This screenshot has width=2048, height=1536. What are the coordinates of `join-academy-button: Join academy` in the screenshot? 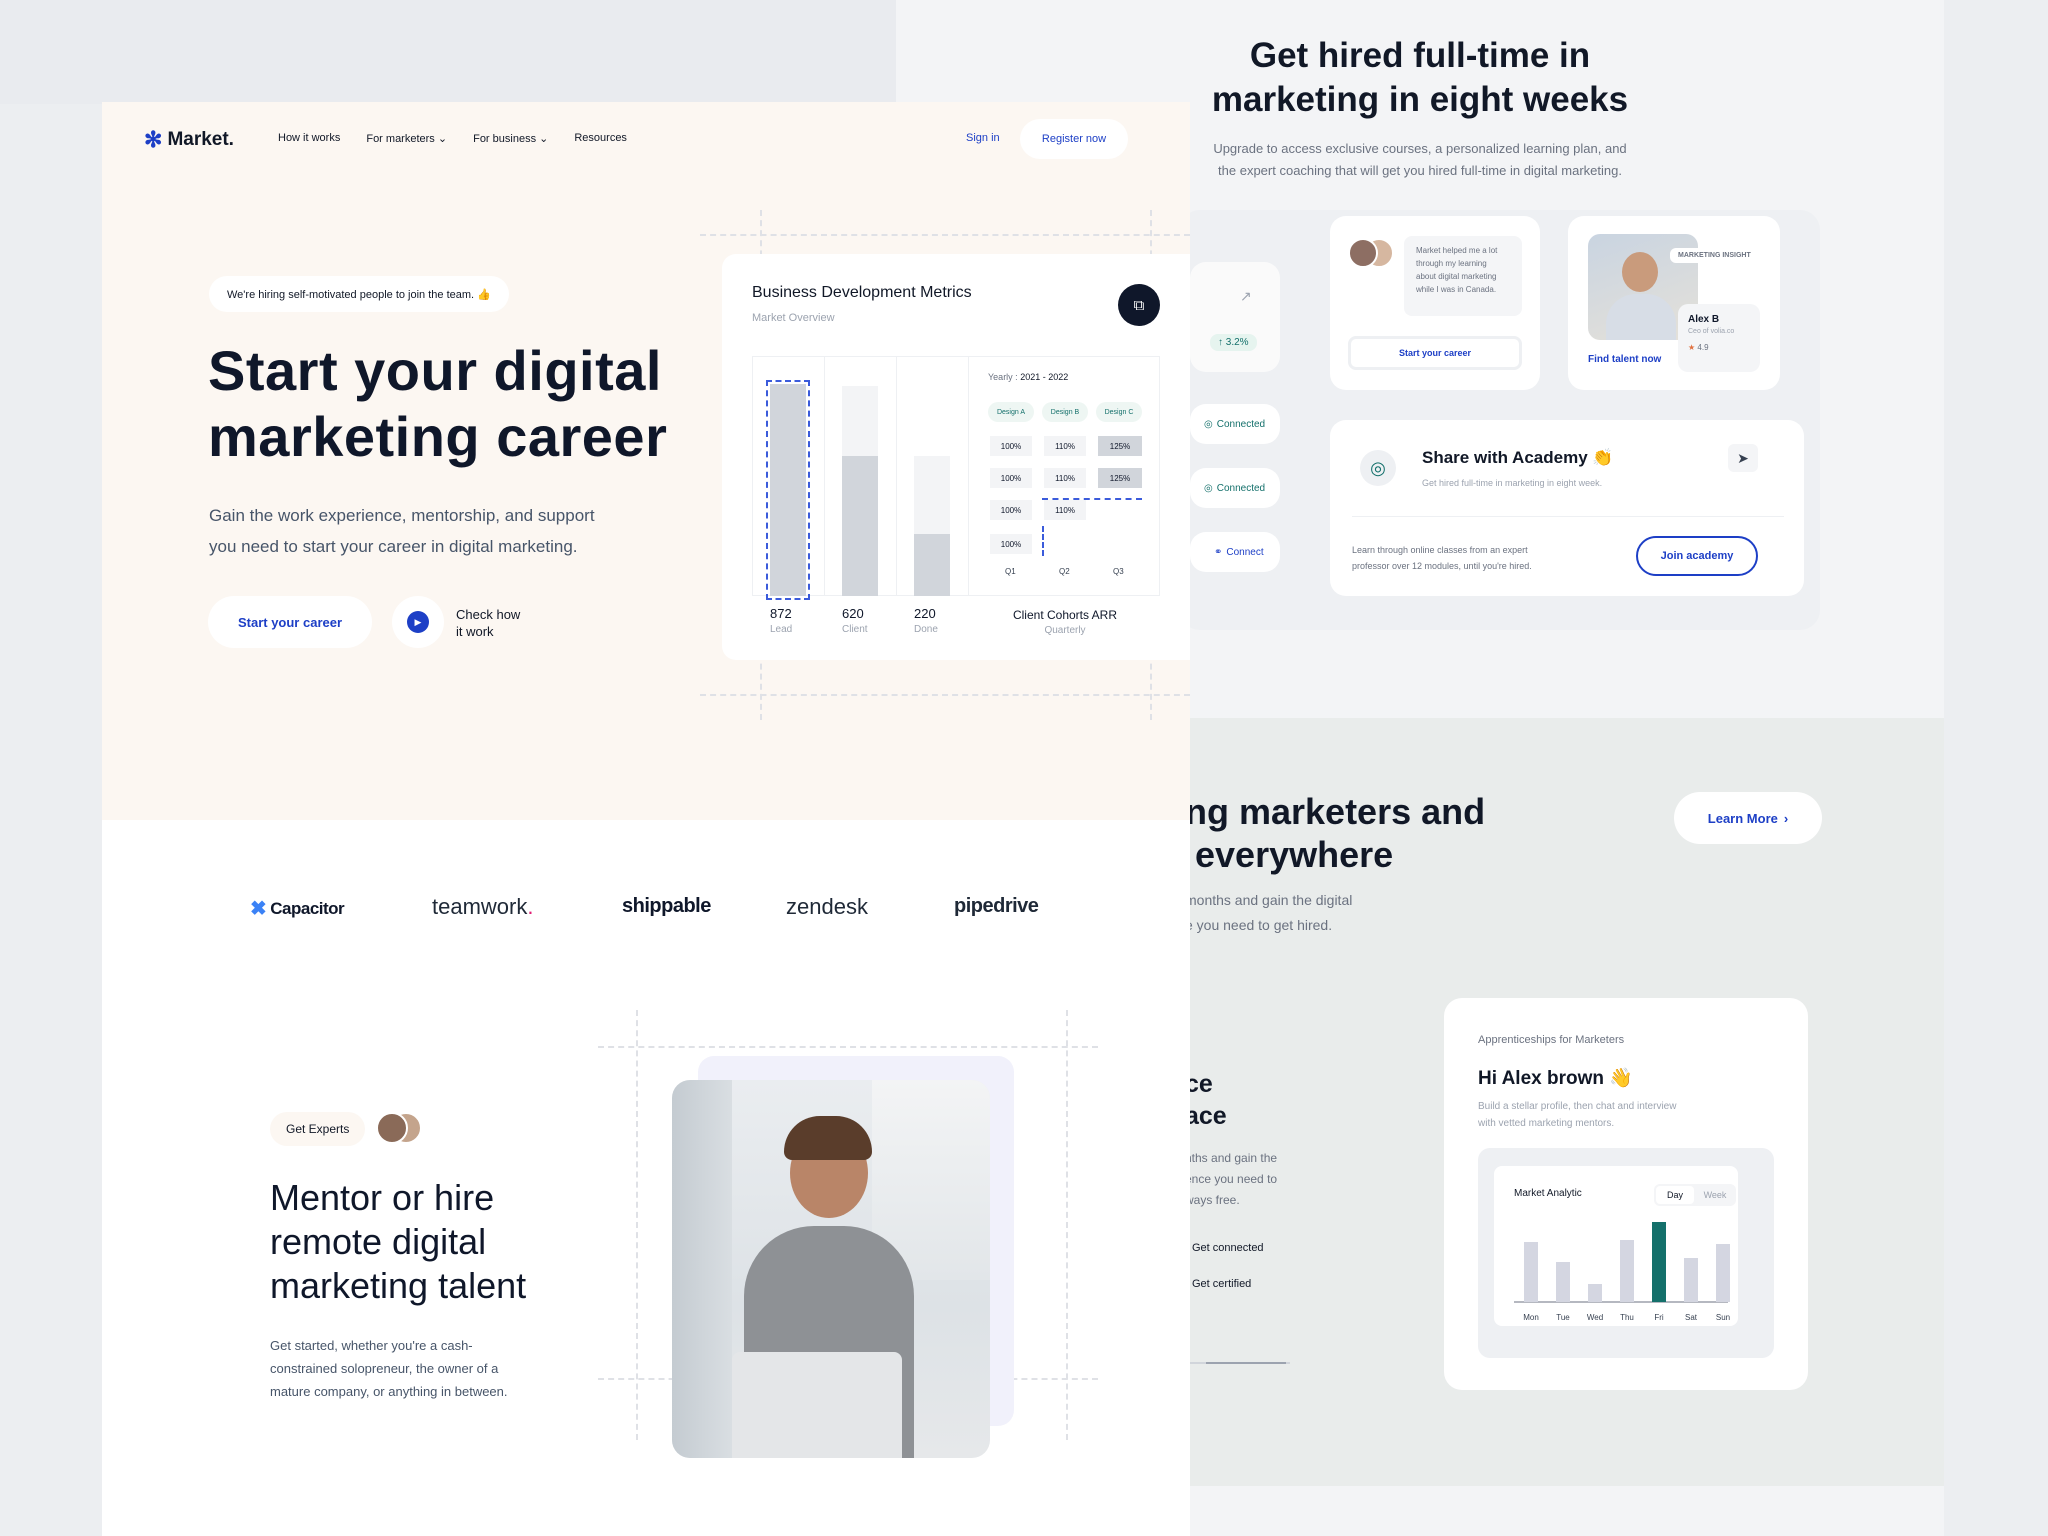 It's located at (1697, 556).